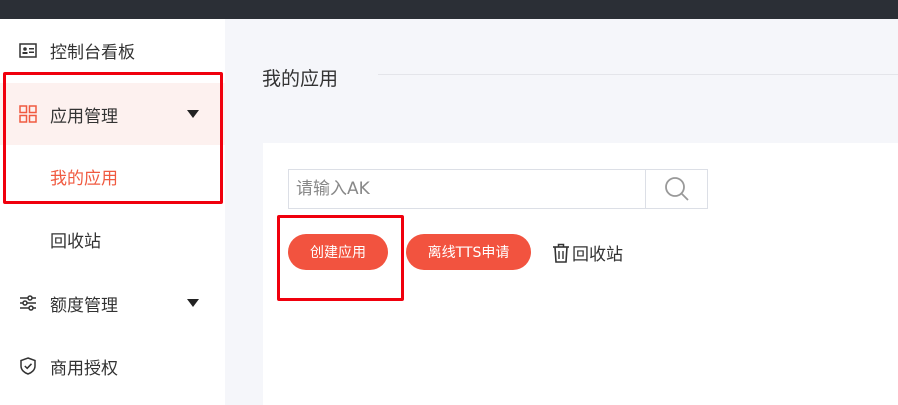 This screenshot has width=898, height=405. I want to click on sidebar-item-commercial-license: 商用授权, so click(112, 366).